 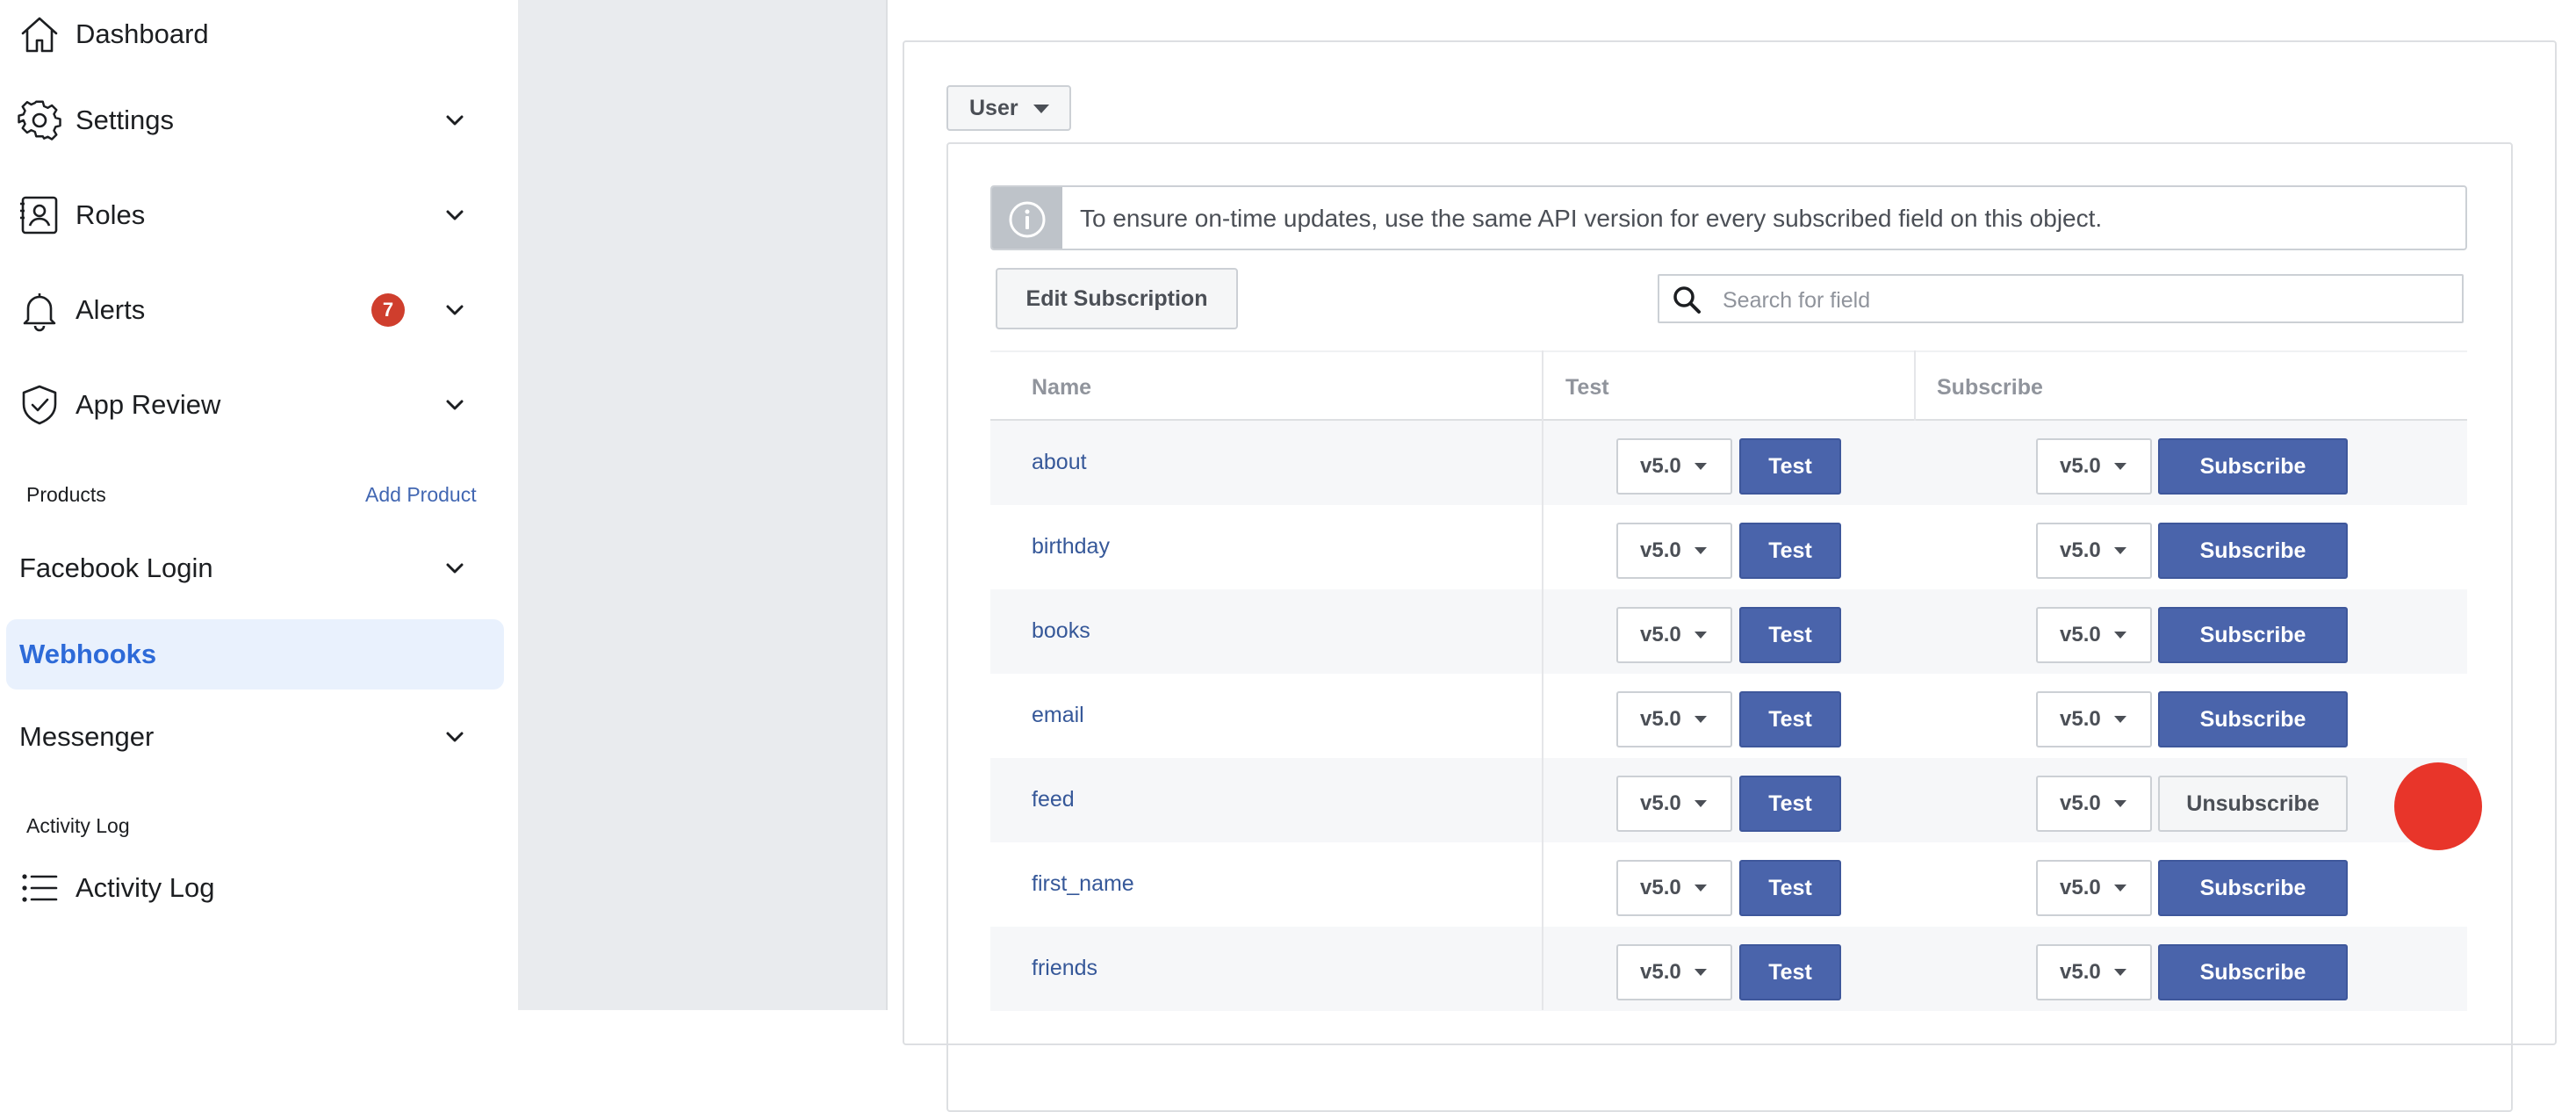 I want to click on notice-icon-cell, so click(x=1027, y=218).